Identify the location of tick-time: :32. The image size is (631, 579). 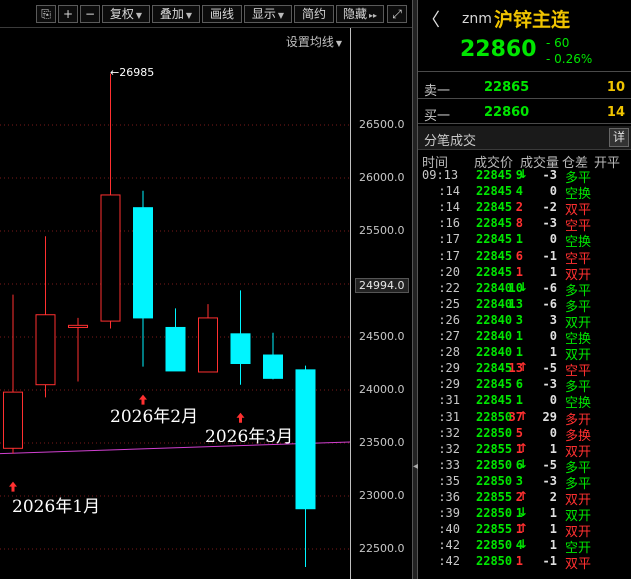
(449, 432).